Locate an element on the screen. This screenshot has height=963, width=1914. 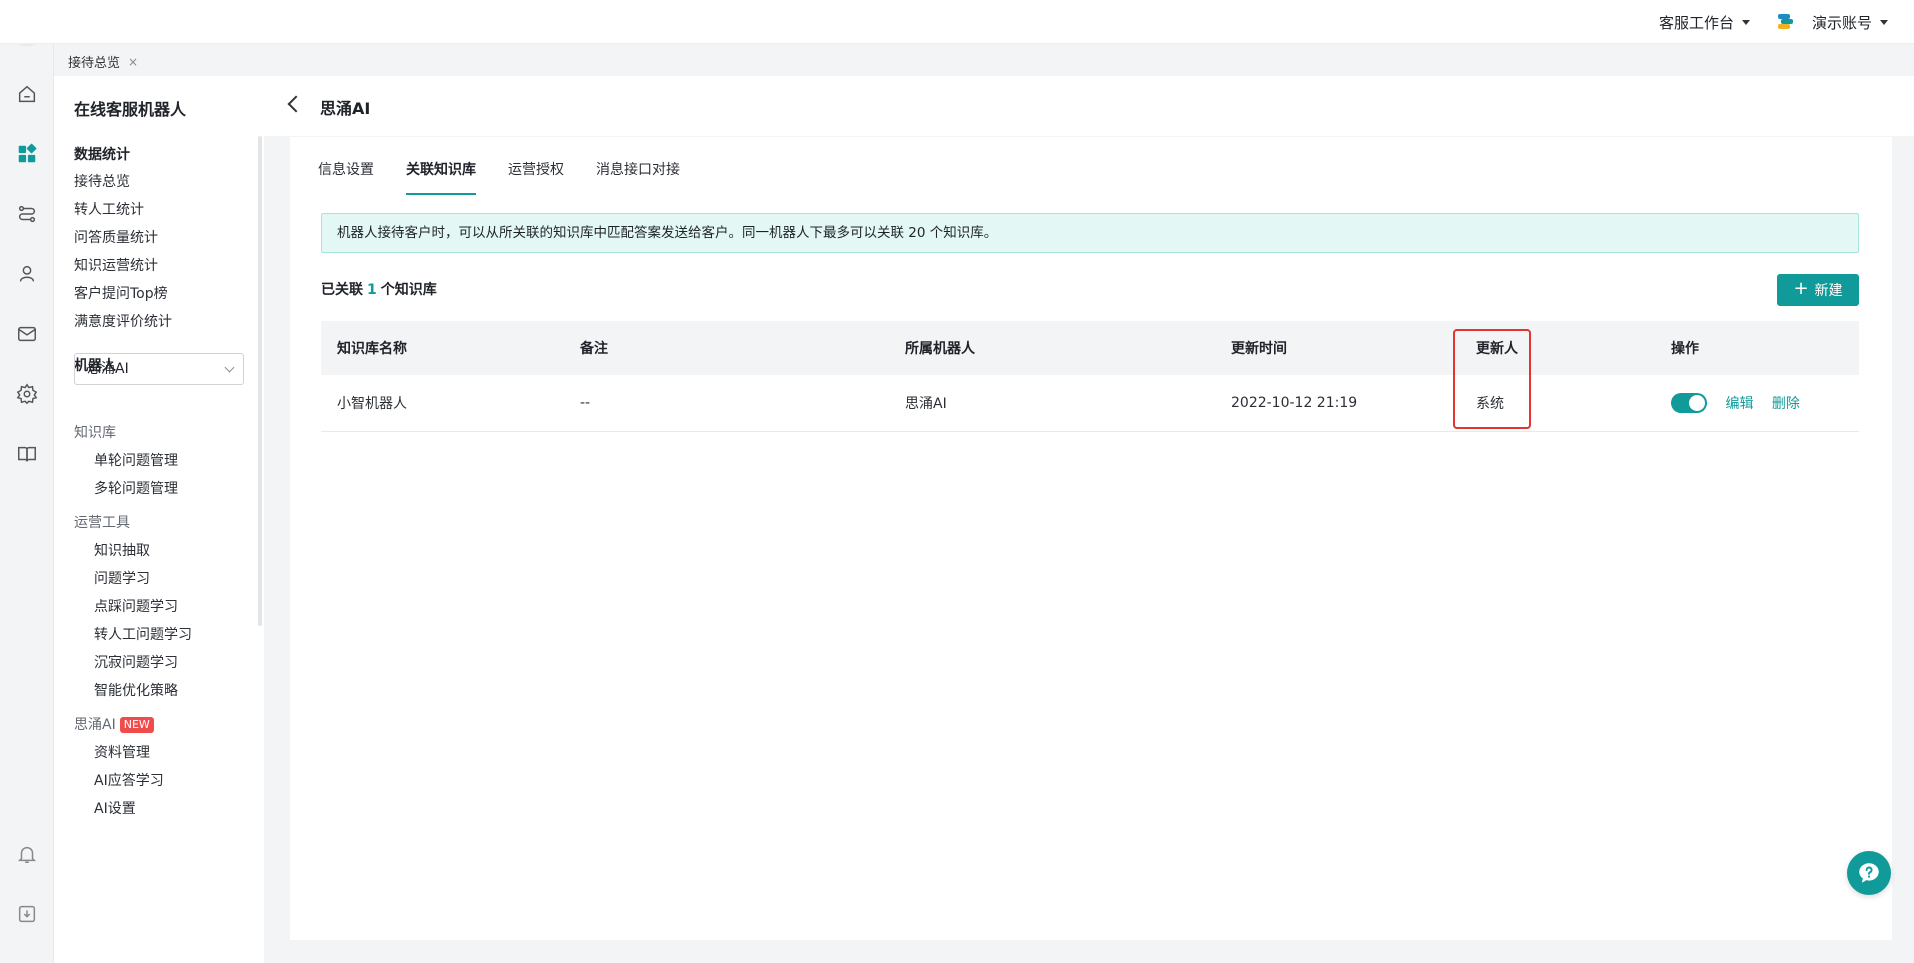
back-arrow-icon is located at coordinates (296, 104).